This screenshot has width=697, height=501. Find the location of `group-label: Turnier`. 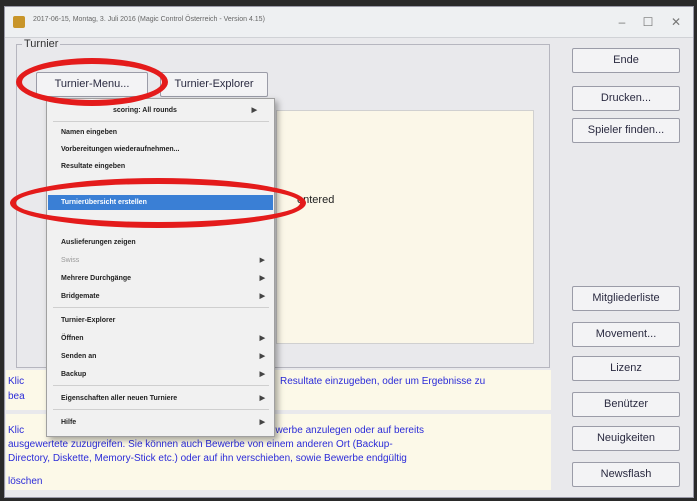

group-label: Turnier is located at coordinates (41, 44).